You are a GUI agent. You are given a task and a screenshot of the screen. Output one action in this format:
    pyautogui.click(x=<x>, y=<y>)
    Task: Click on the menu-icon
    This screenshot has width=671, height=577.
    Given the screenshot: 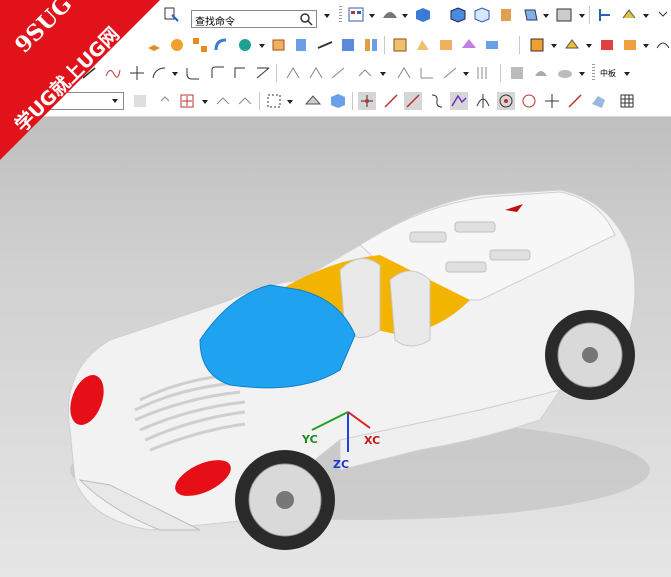 What is the action you would take?
    pyautogui.click(x=172, y=15)
    